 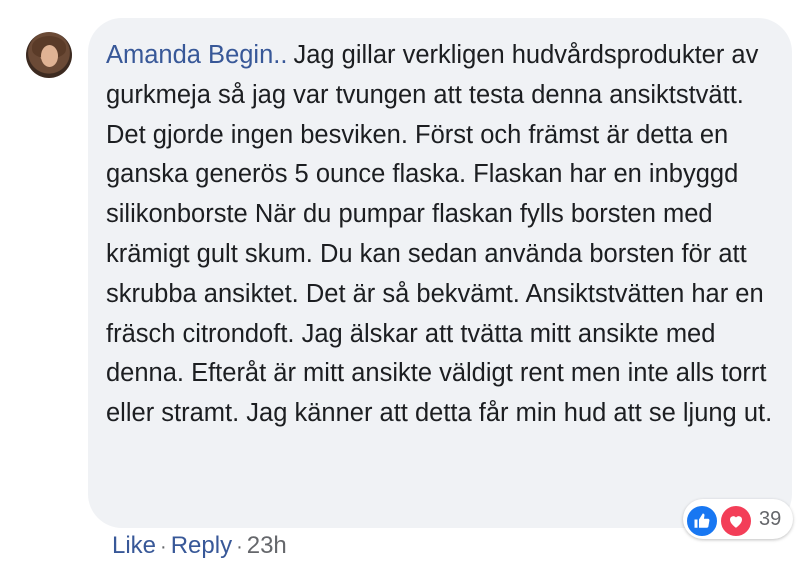 What do you see at coordinates (702, 521) in the screenshot?
I see `like-icon` at bounding box center [702, 521].